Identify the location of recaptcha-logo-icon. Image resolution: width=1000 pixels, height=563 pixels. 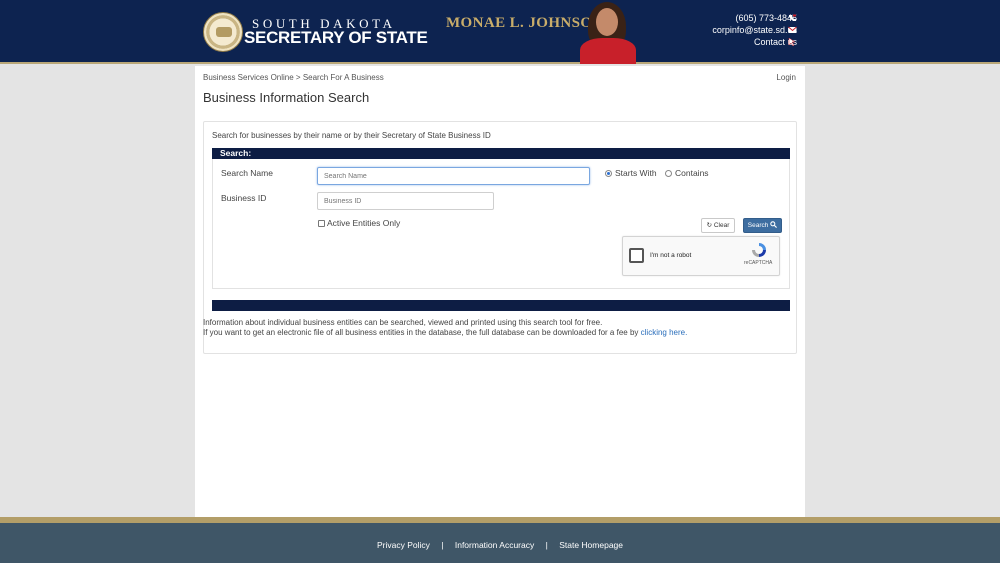
(759, 250).